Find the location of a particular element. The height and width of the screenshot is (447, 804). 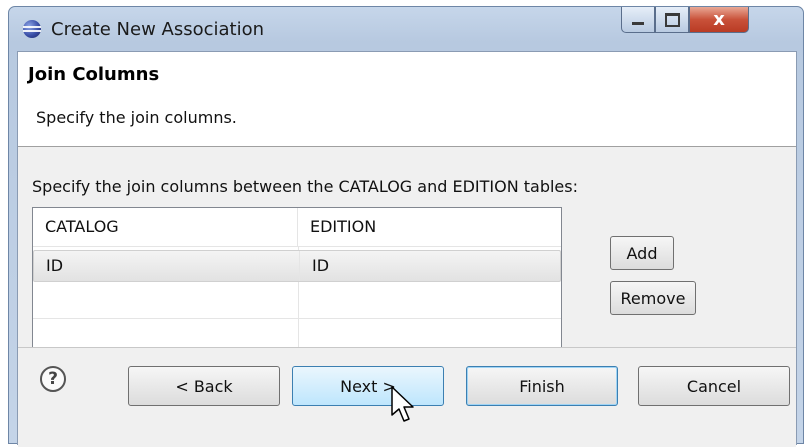

finish-button: Finish is located at coordinates (542, 386).